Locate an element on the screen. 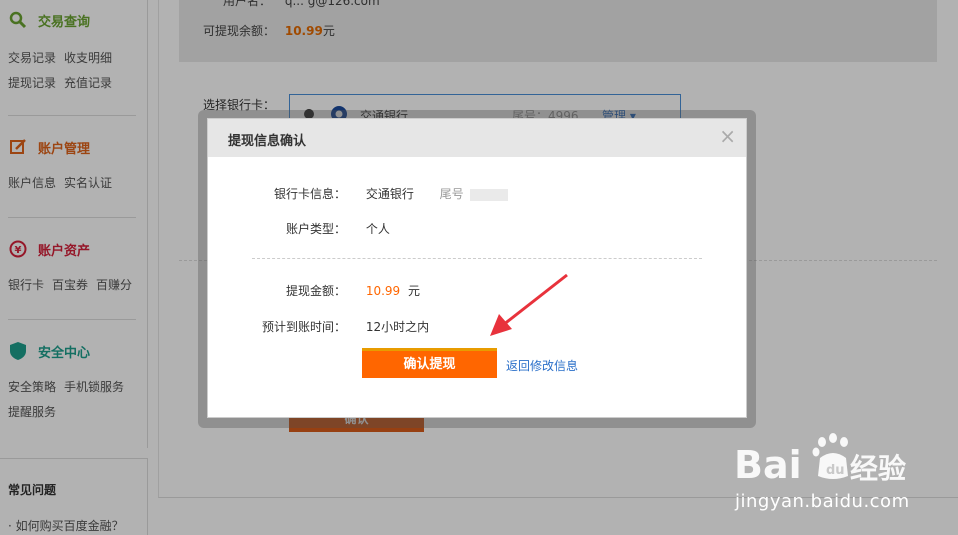  baidu-paw-logo: Bai du 经验 is located at coordinates (820, 460).